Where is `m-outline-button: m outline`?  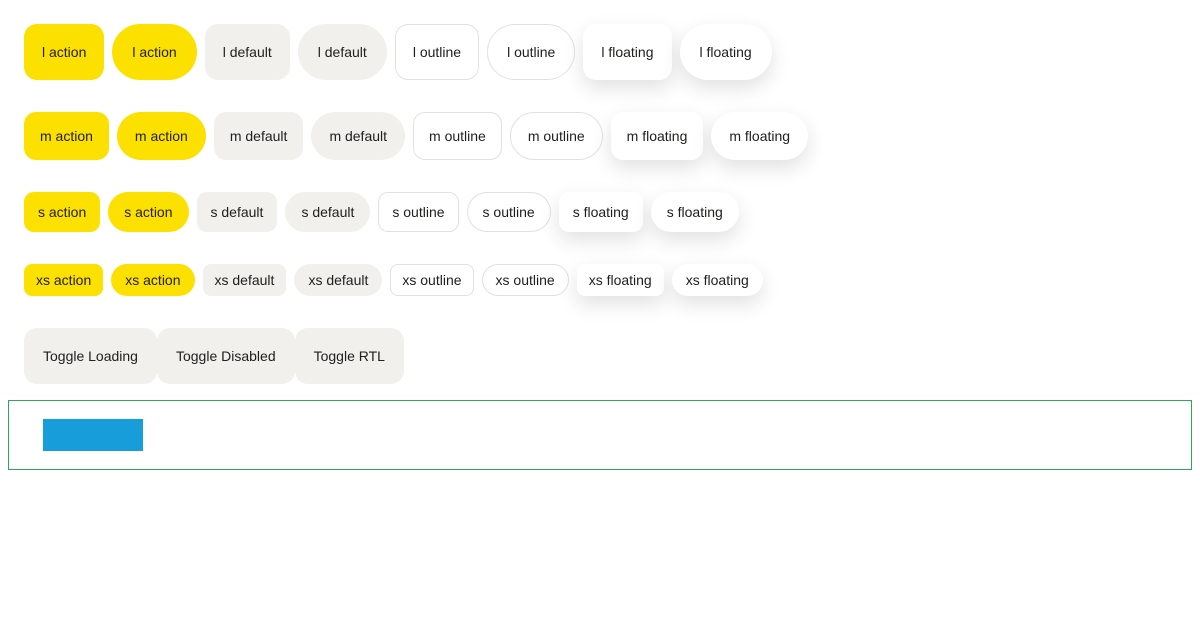
m-outline-button: m outline is located at coordinates (457, 136).